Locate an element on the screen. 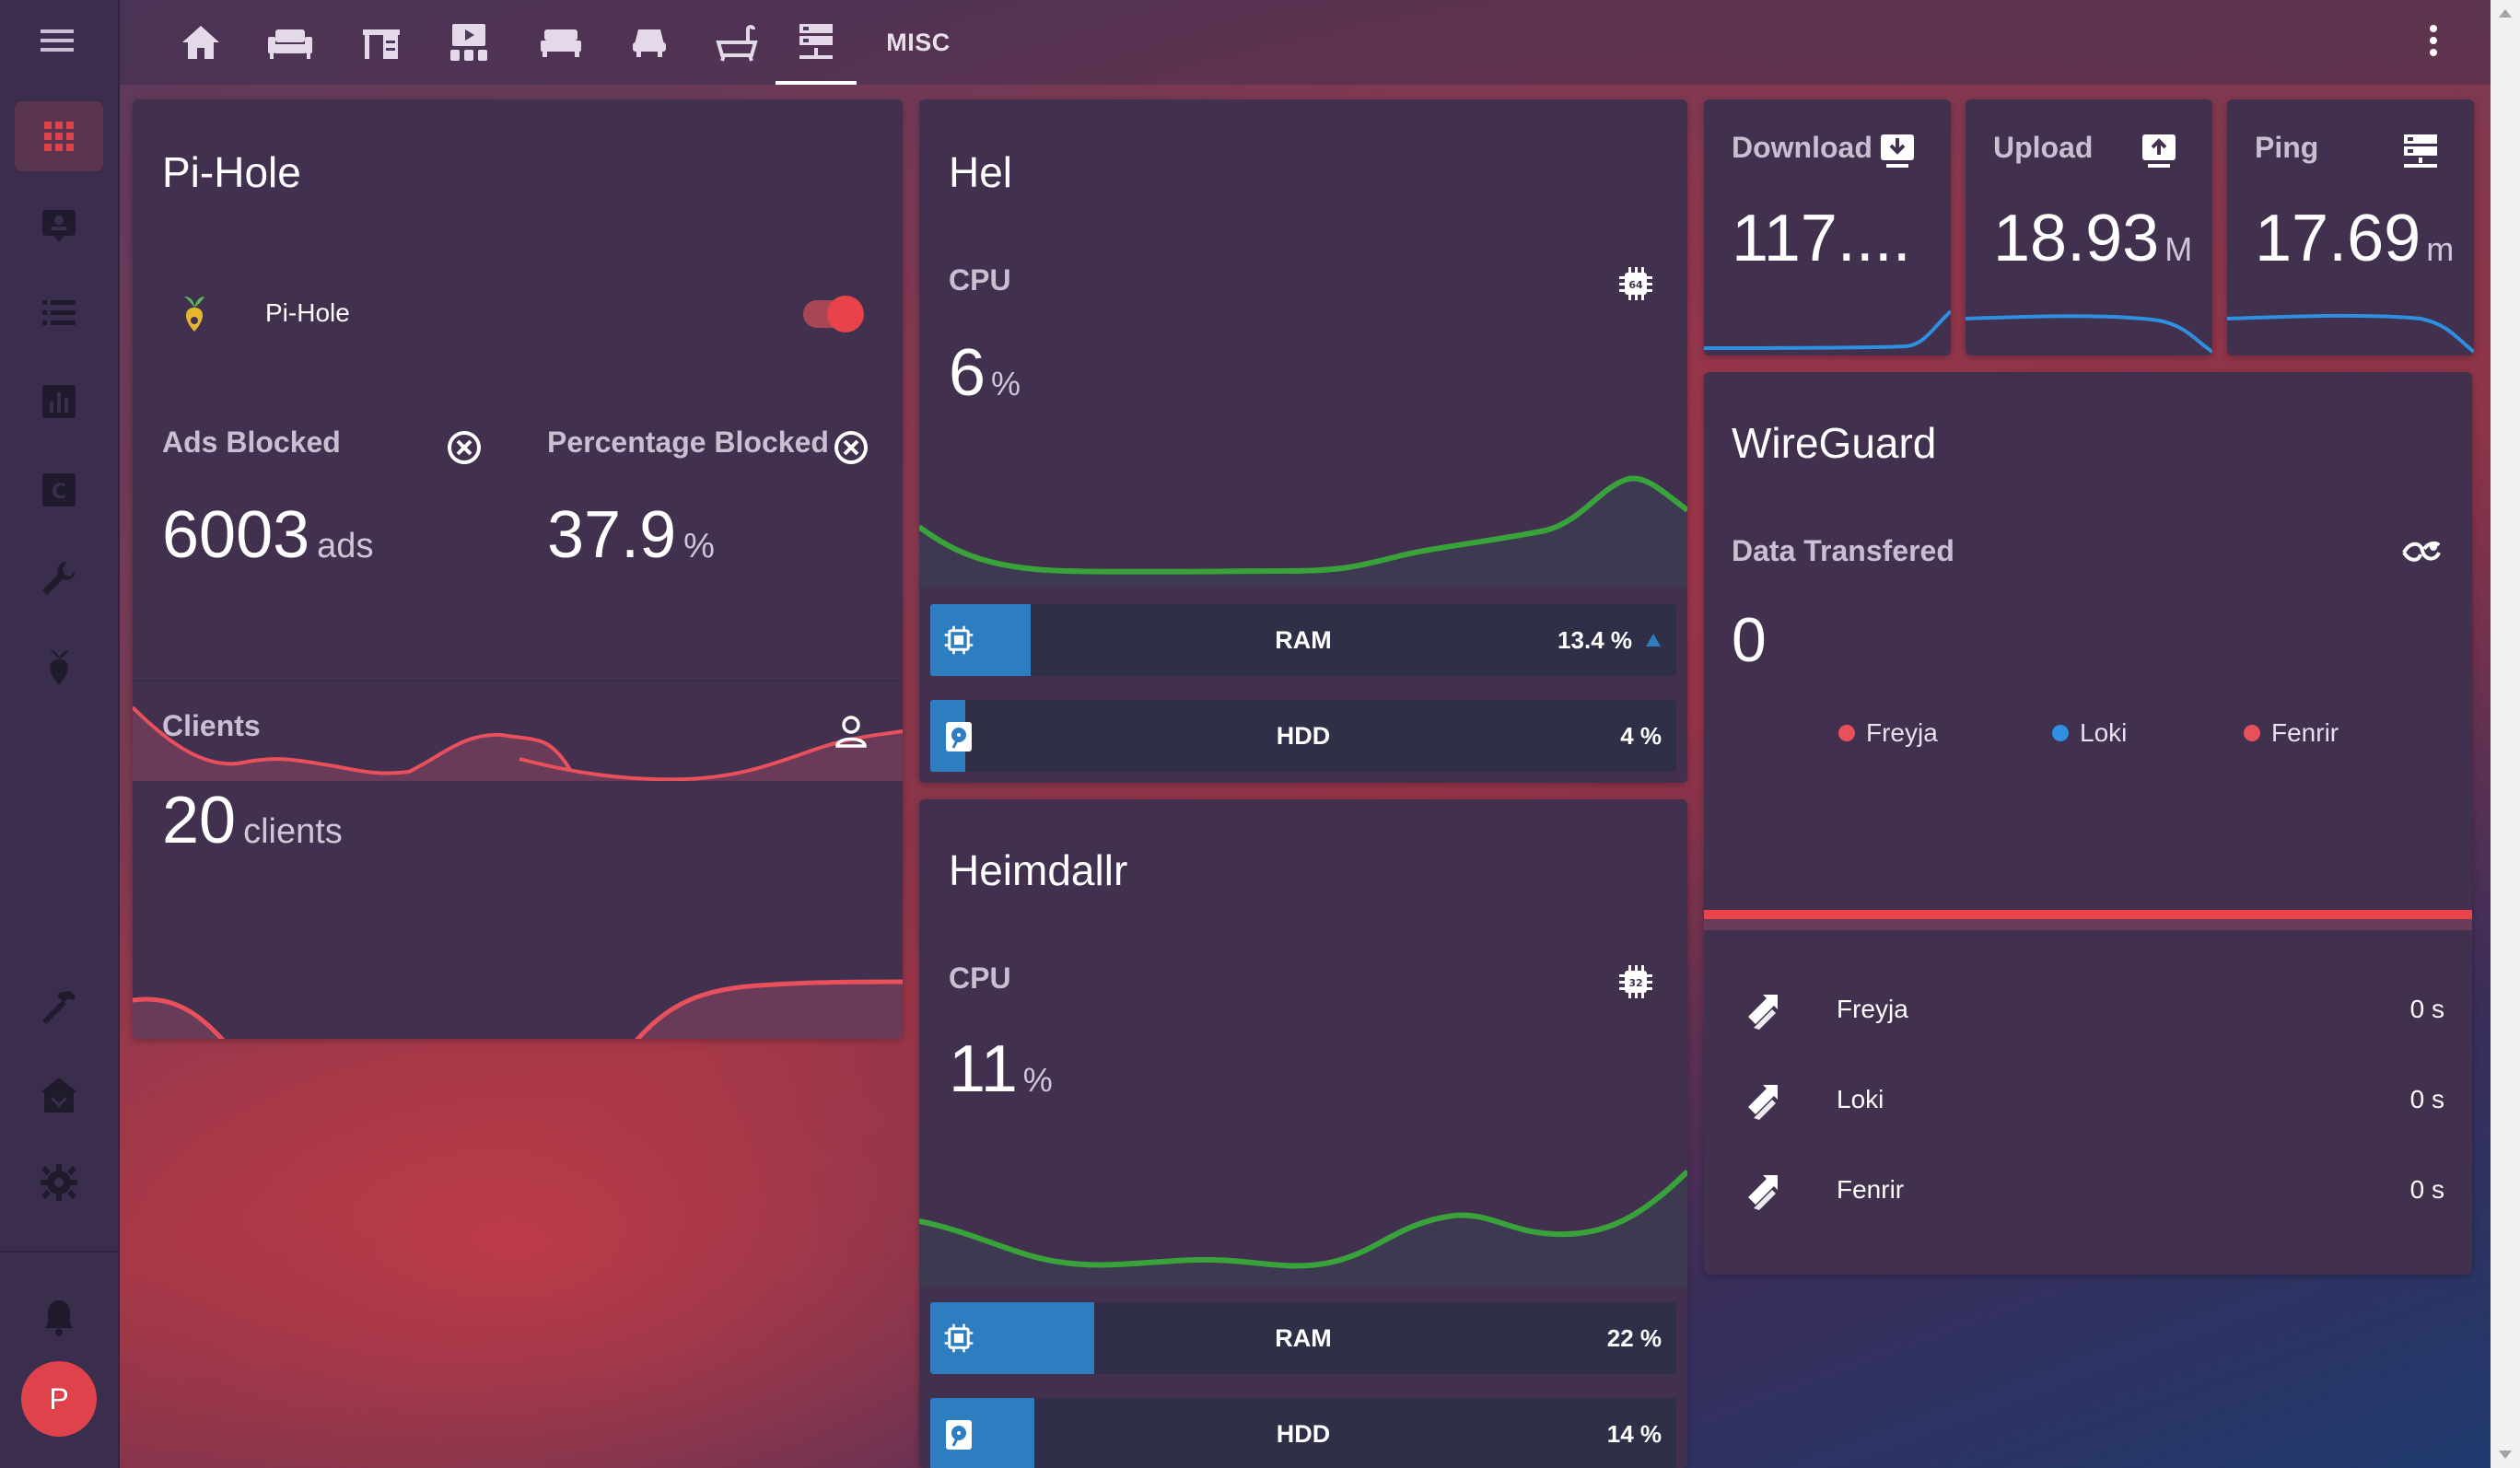  ads-blocked-sparkline is located at coordinates (518, 743).